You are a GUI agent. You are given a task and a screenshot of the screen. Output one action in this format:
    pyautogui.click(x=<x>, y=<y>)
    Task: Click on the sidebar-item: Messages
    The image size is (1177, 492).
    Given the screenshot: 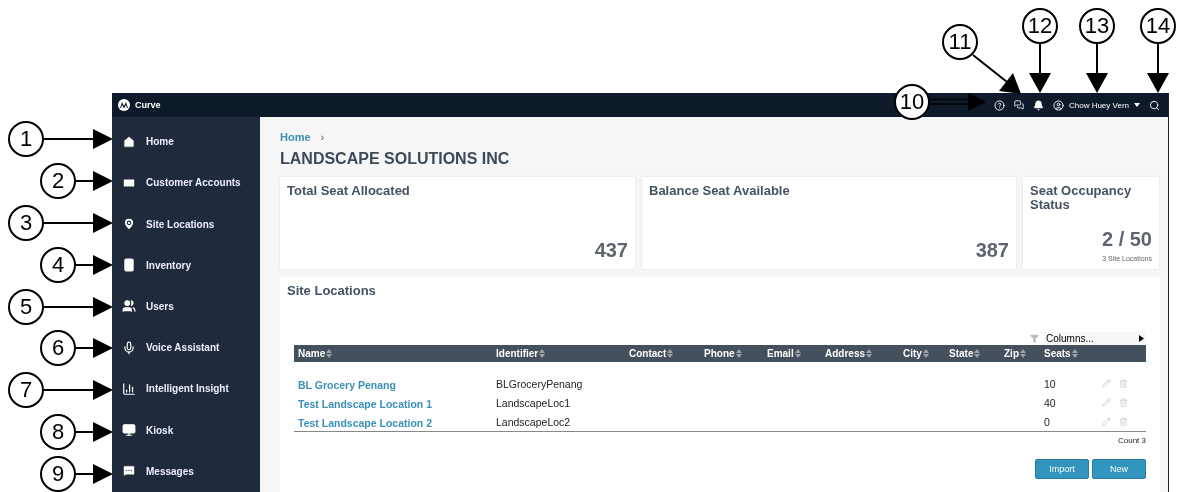 What is the action you would take?
    pyautogui.click(x=186, y=471)
    